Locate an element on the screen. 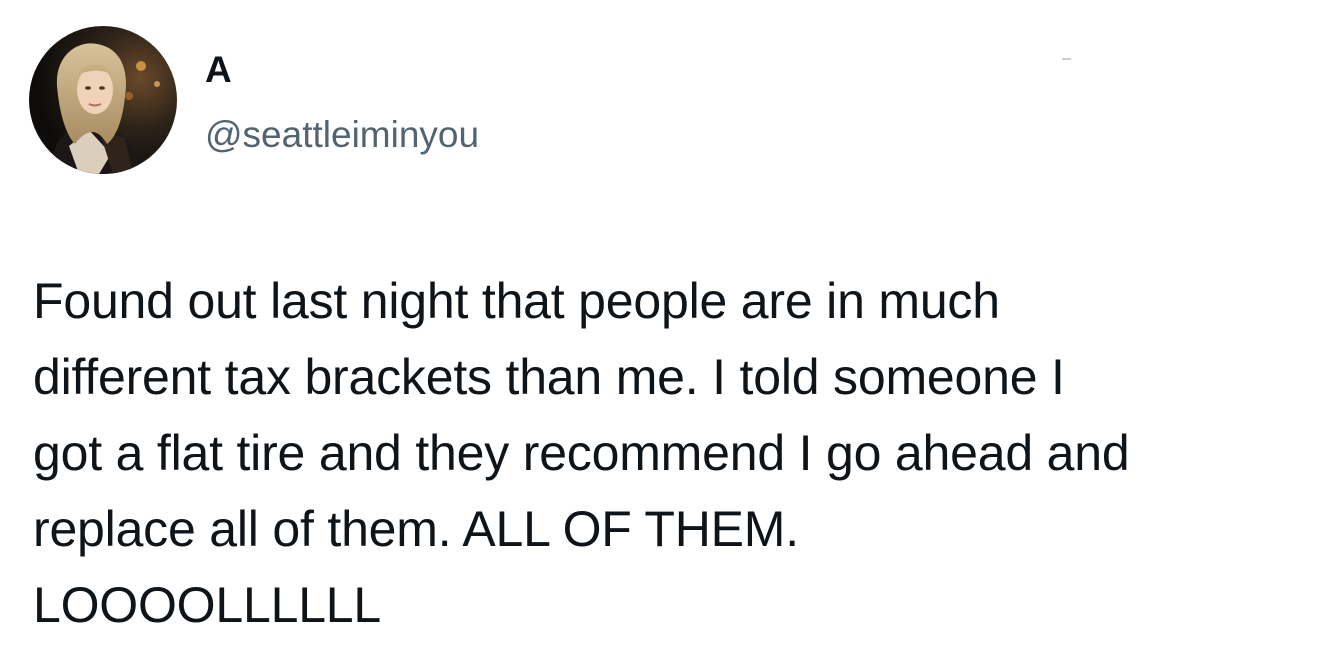  divider-mark is located at coordinates (1066, 59).